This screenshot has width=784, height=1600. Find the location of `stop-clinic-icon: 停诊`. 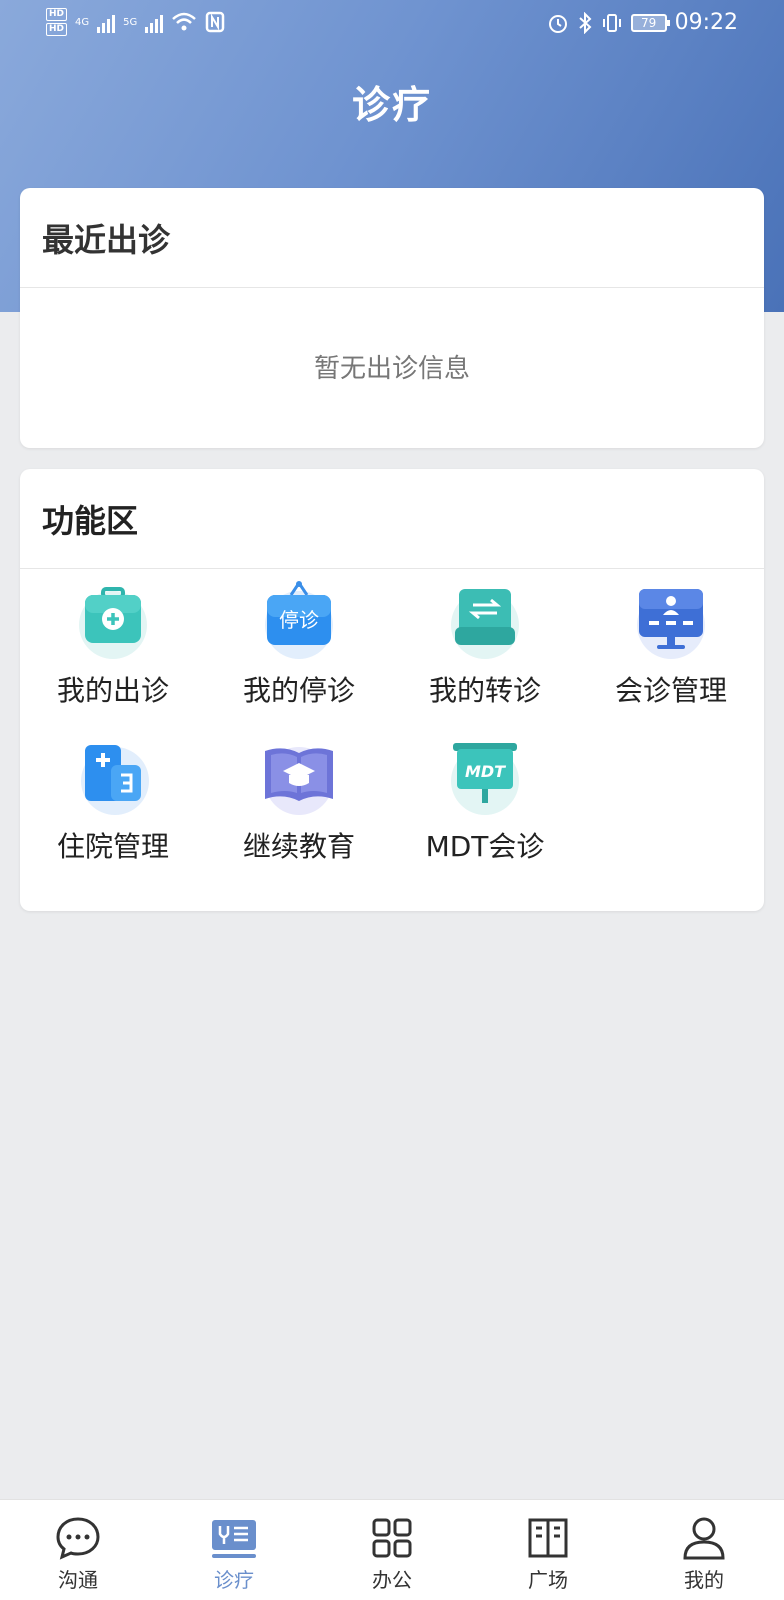

stop-clinic-icon: 停诊 is located at coordinates (299, 620).